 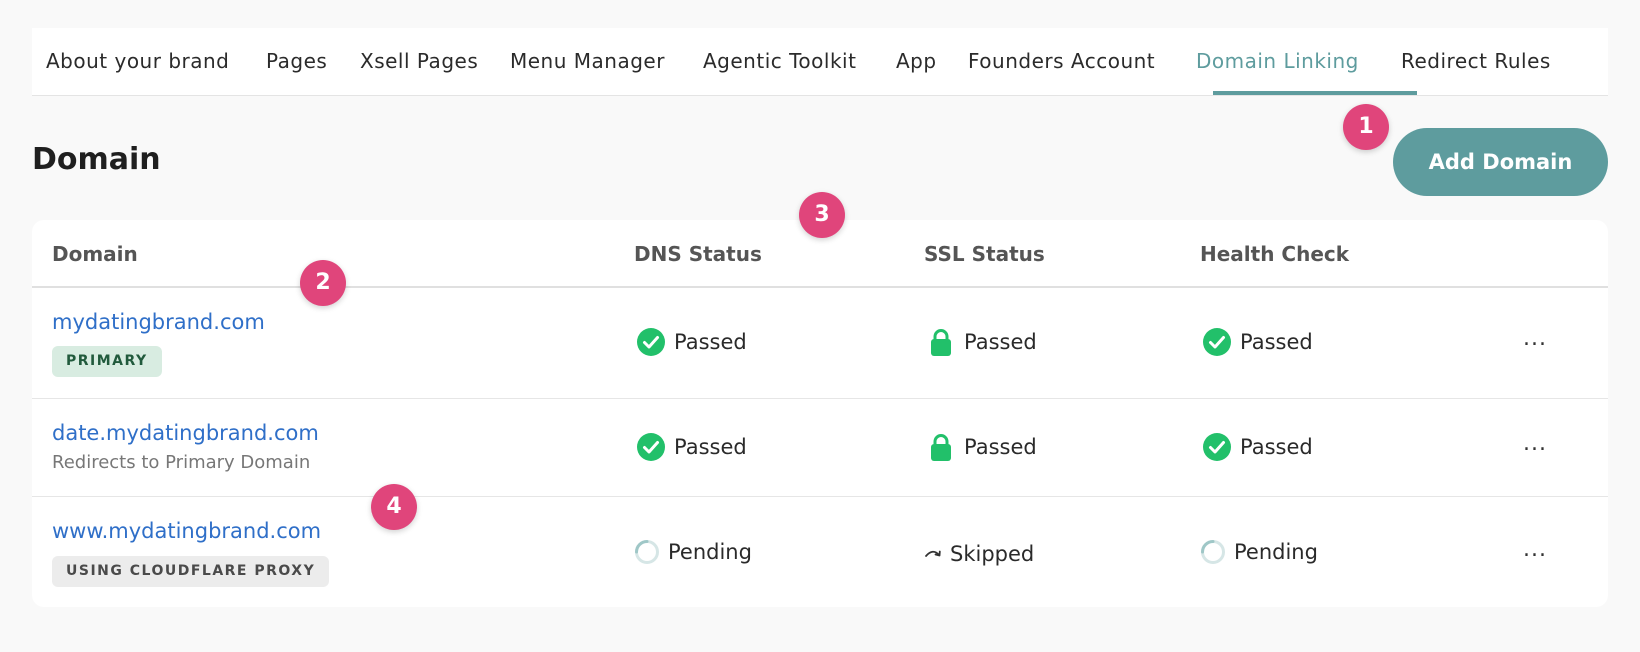 I want to click on tab-agentic-toolkit: Agentic Toolkit, so click(x=779, y=62).